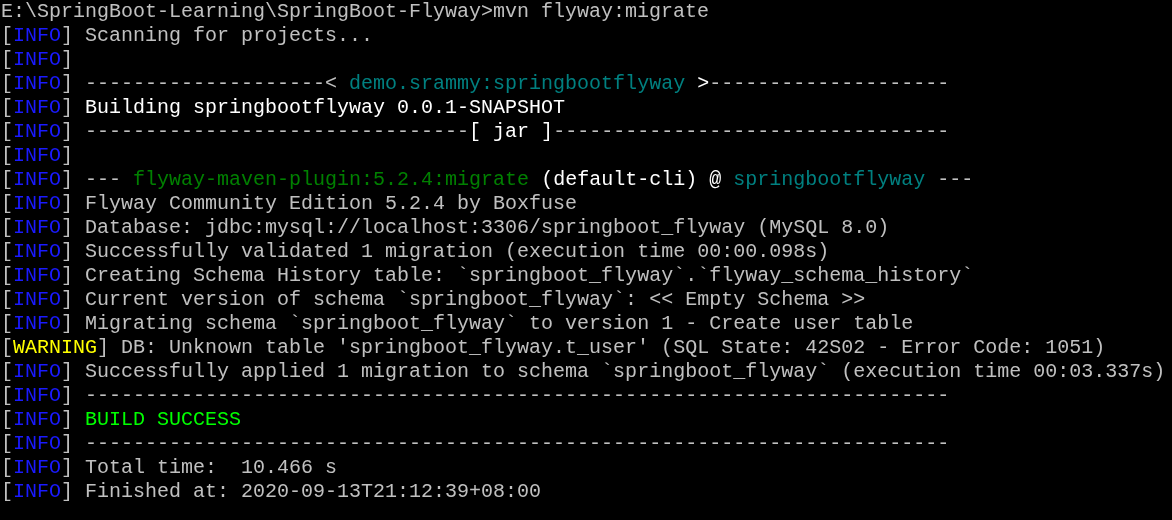  Describe the element at coordinates (475, 84) in the screenshot. I see `log-line: [INFO] --------------------< demo.srammy:springbootflyway >--------------------` at that location.